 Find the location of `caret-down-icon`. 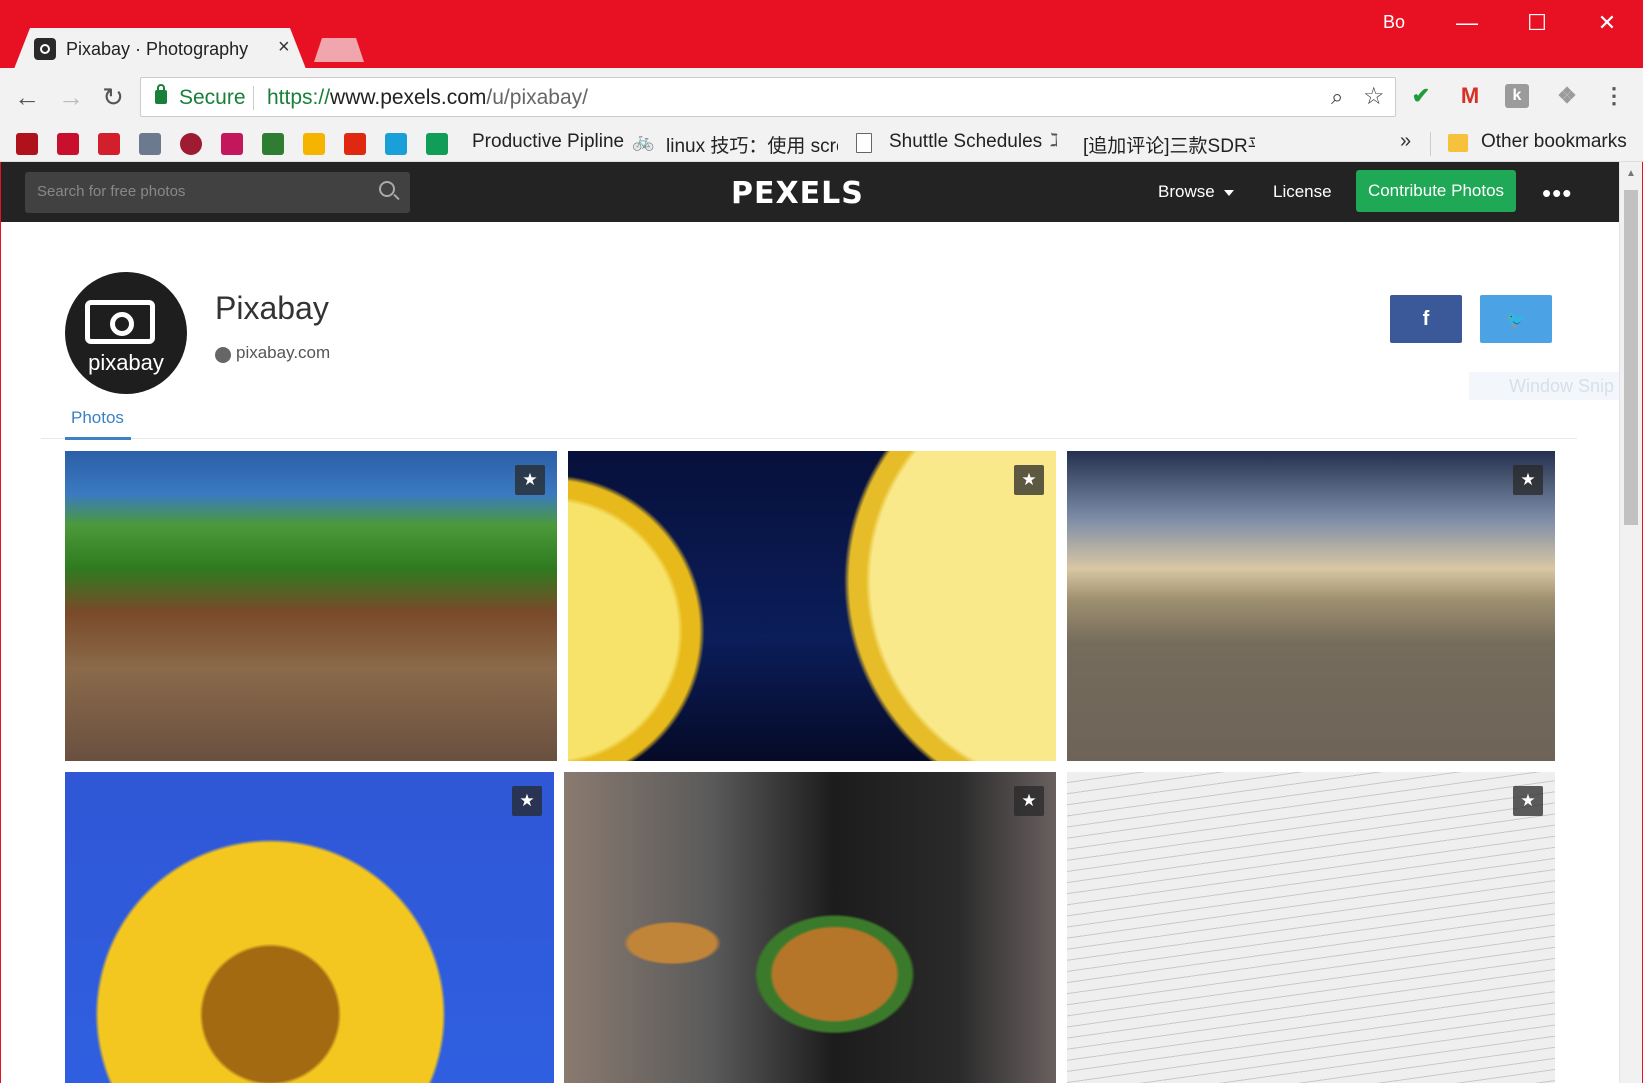

caret-down-icon is located at coordinates (1229, 193).